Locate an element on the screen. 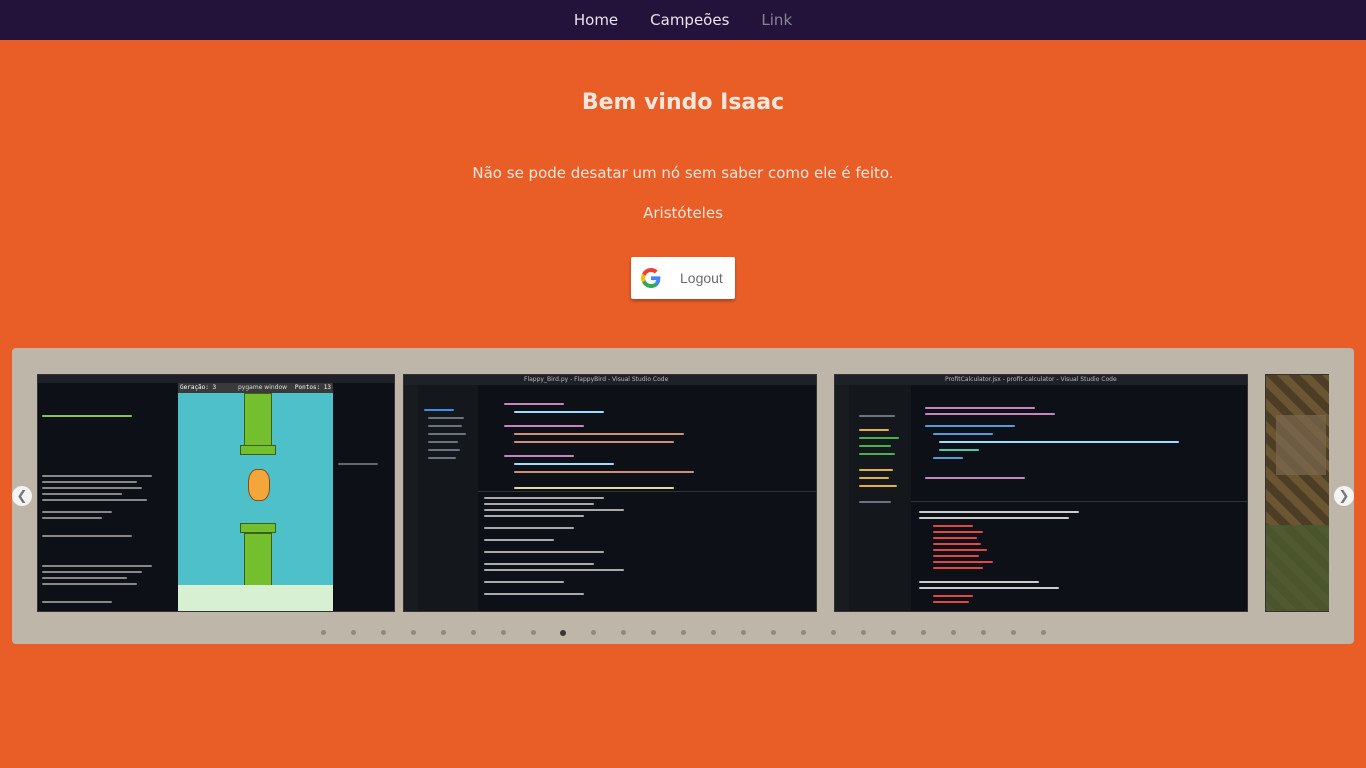 The width and height of the screenshot is (1366, 768). slide-game-tiles is located at coordinates (1297, 493).